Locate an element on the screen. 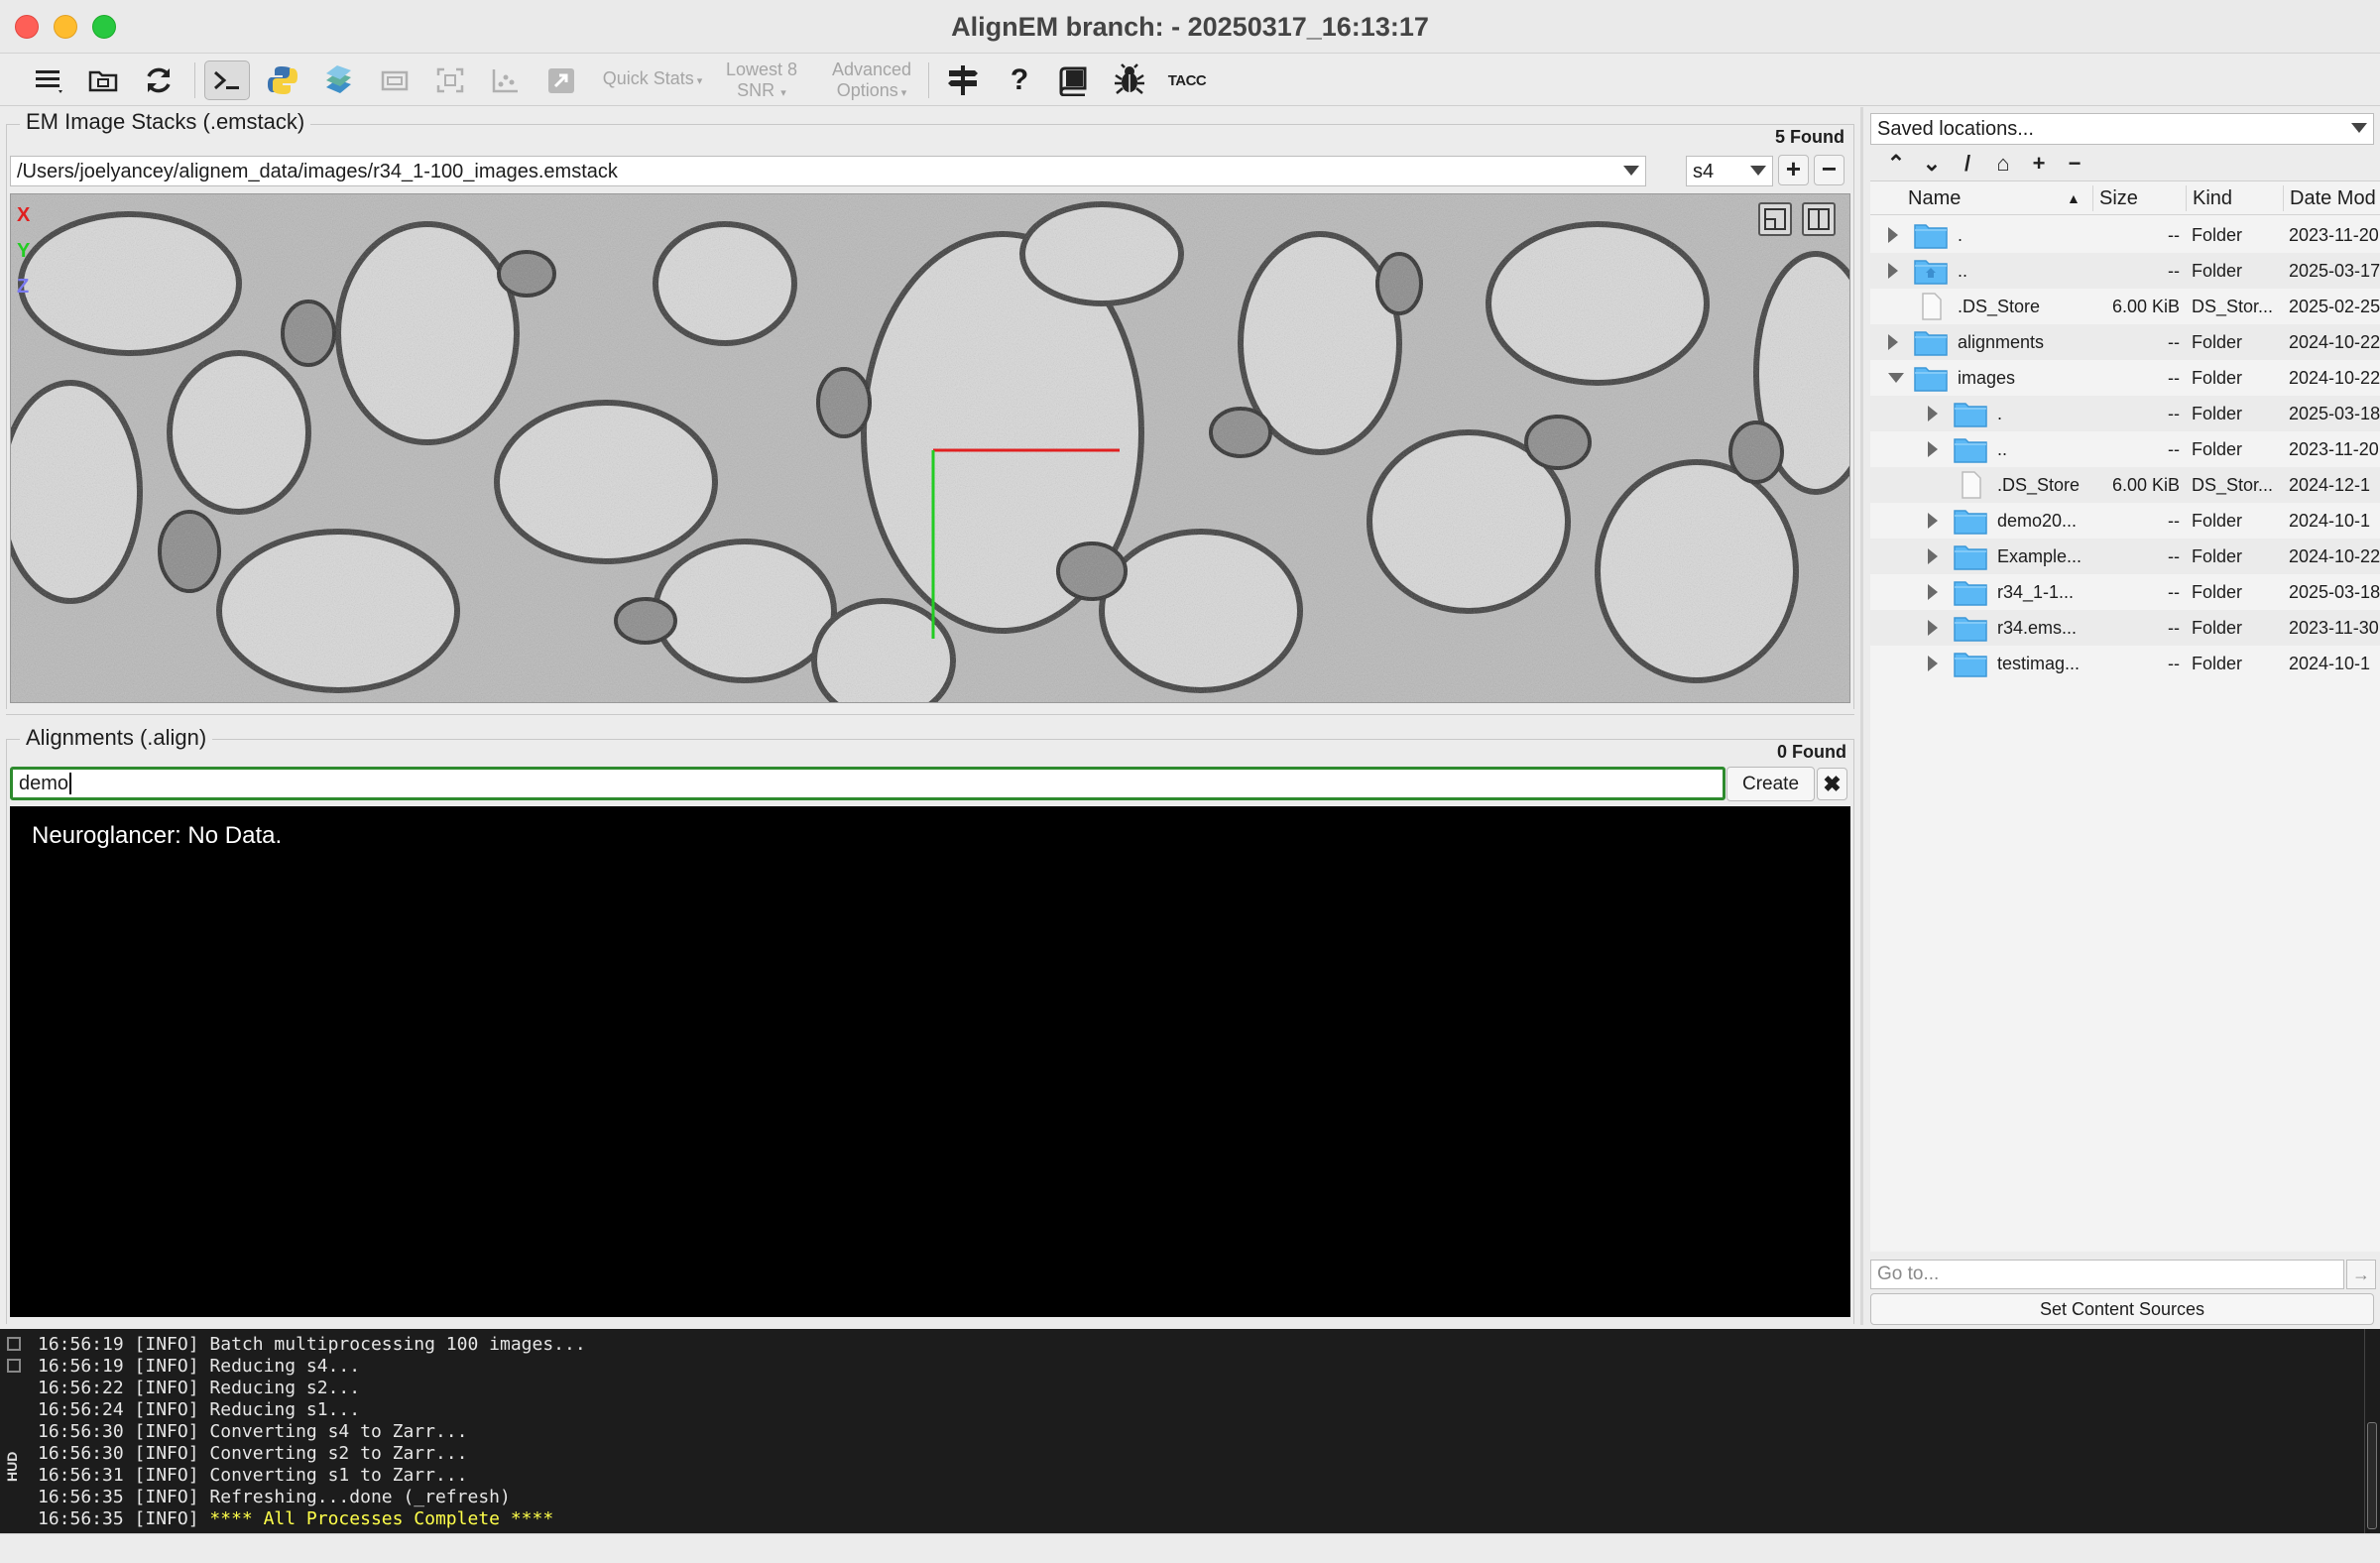 This screenshot has width=2380, height=1563. file-tree-row: r34.ems... -- Folder 2023-11-30 is located at coordinates (2125, 628).